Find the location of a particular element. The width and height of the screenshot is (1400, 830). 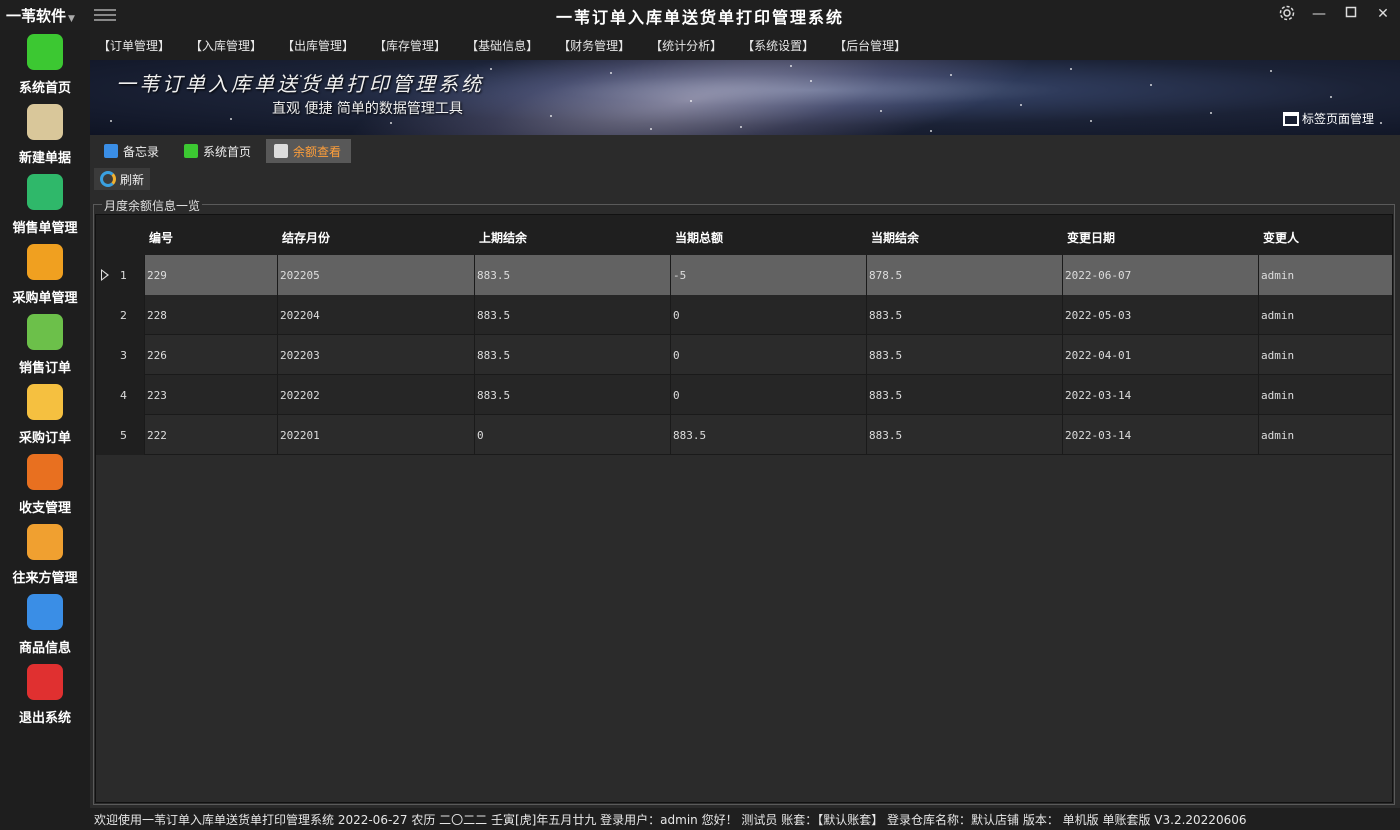

sidebar-item-5: 销售订单 is located at coordinates (45, 345).